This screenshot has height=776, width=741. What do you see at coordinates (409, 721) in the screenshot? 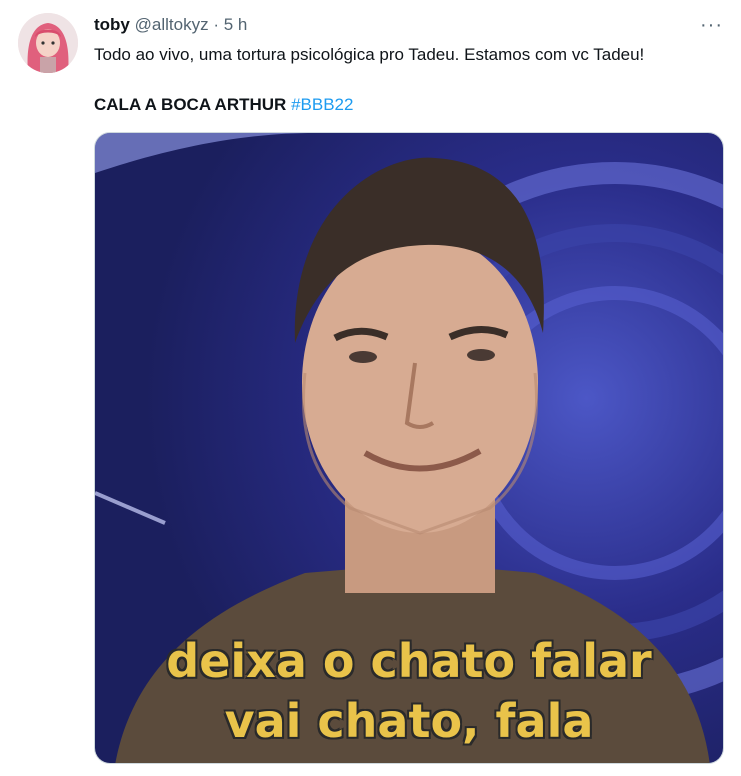
I see `meme-caption-line2: vai chato, fala` at bounding box center [409, 721].